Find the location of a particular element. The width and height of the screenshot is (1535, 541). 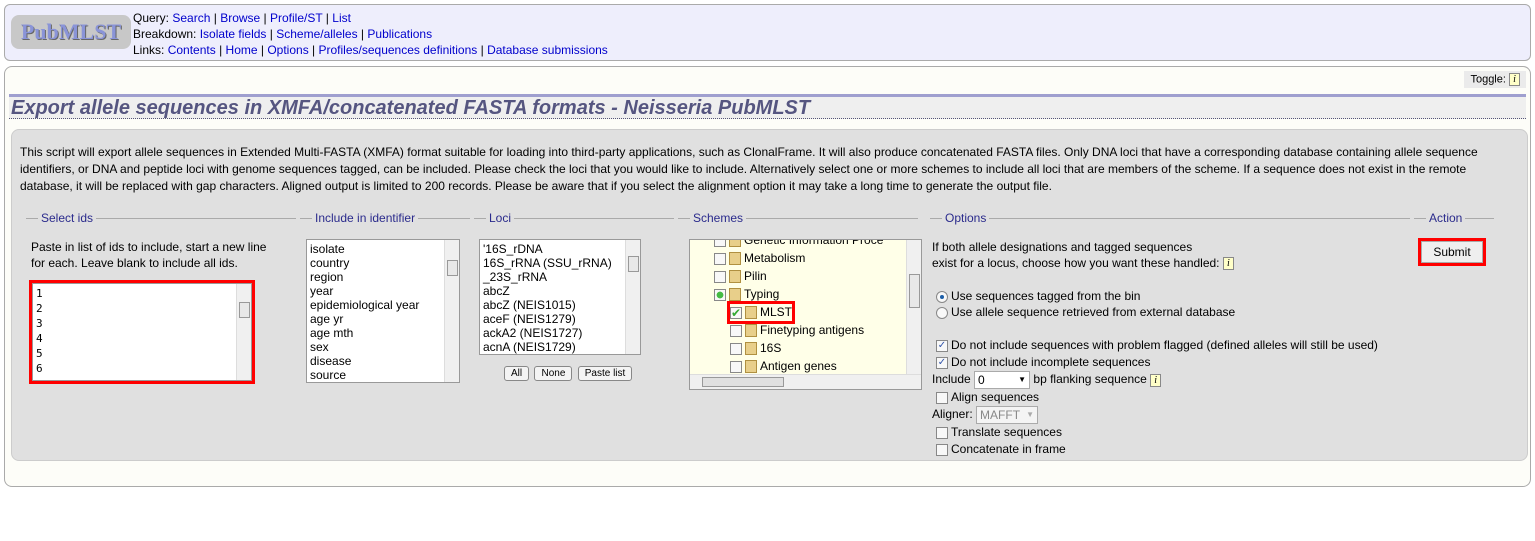

identifier-scrollbar is located at coordinates (451, 311).